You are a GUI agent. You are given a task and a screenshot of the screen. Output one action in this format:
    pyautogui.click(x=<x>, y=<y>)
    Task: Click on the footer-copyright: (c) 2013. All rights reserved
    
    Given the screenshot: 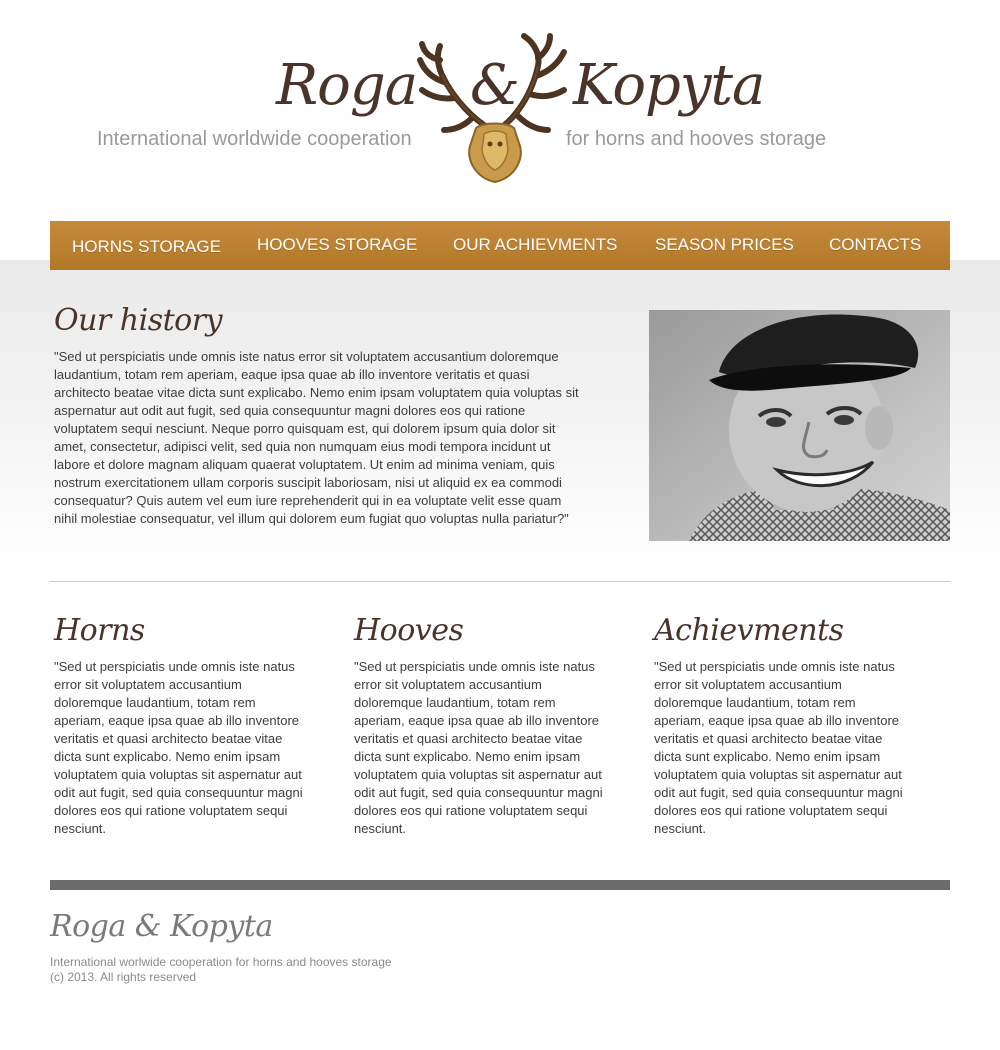 What is the action you would take?
    pyautogui.click(x=123, y=977)
    